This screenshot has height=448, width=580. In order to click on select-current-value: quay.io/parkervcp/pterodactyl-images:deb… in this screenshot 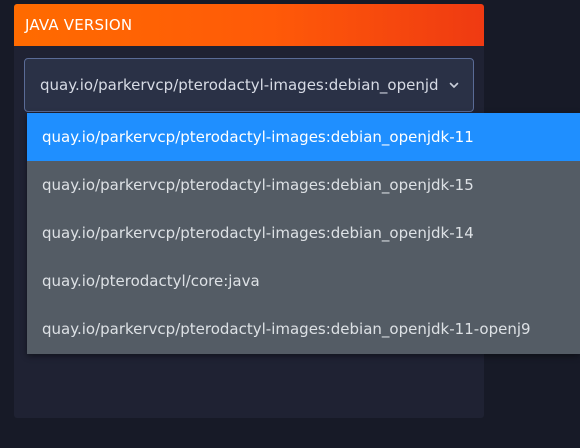, I will do `click(239, 85)`.